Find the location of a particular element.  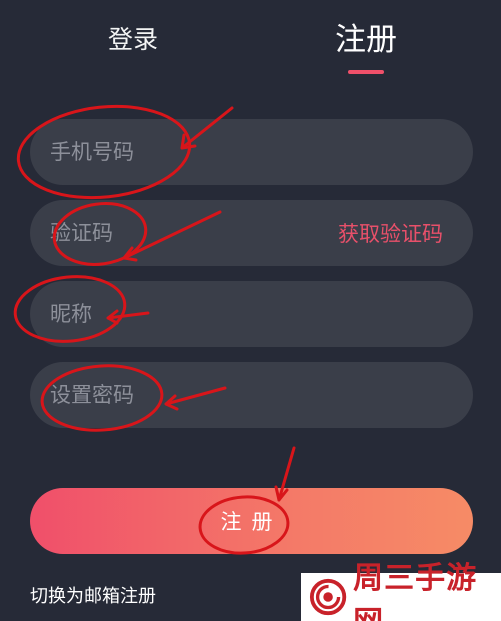

watermark-text: 周三手游网 is located at coordinates (415, 591).